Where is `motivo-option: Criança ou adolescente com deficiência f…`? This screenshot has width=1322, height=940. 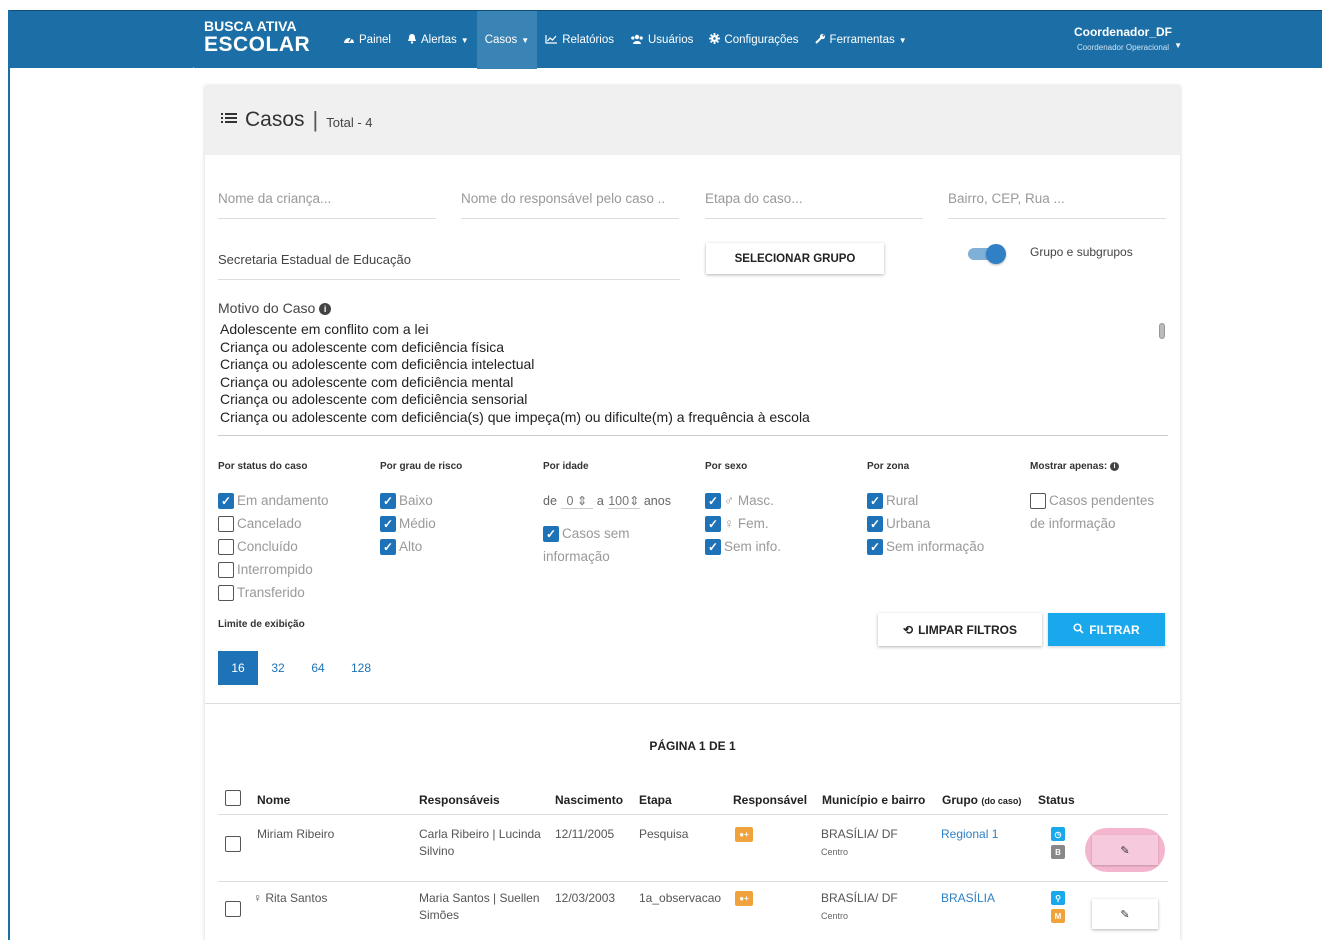 motivo-option: Criança ou adolescente com deficiência f… is located at coordinates (693, 348).